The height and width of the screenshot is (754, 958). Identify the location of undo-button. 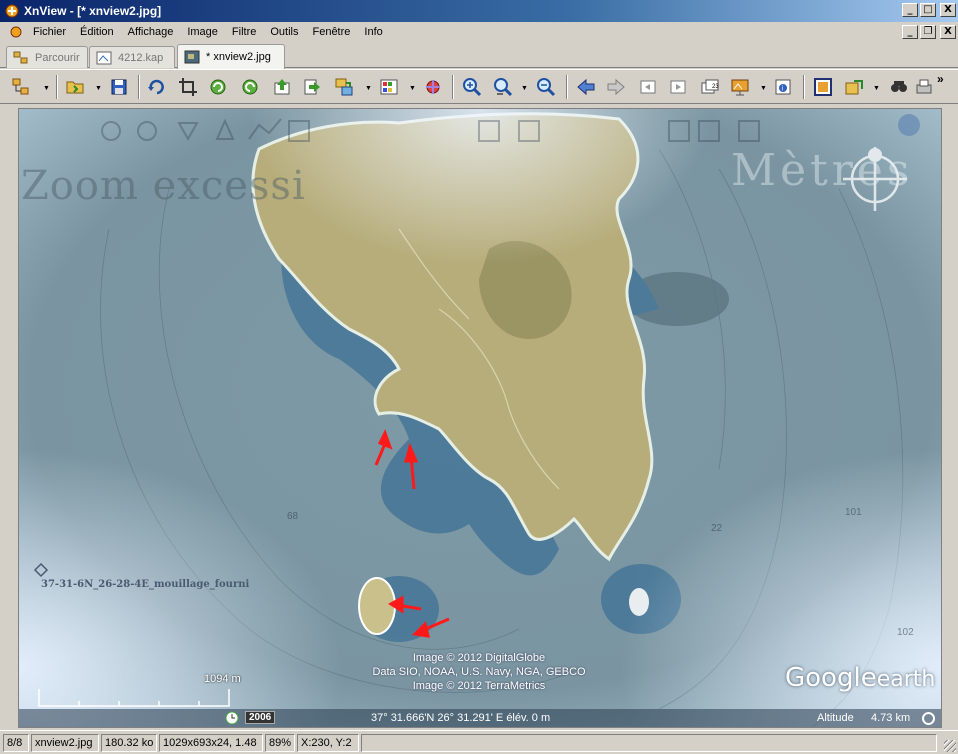
(157, 87).